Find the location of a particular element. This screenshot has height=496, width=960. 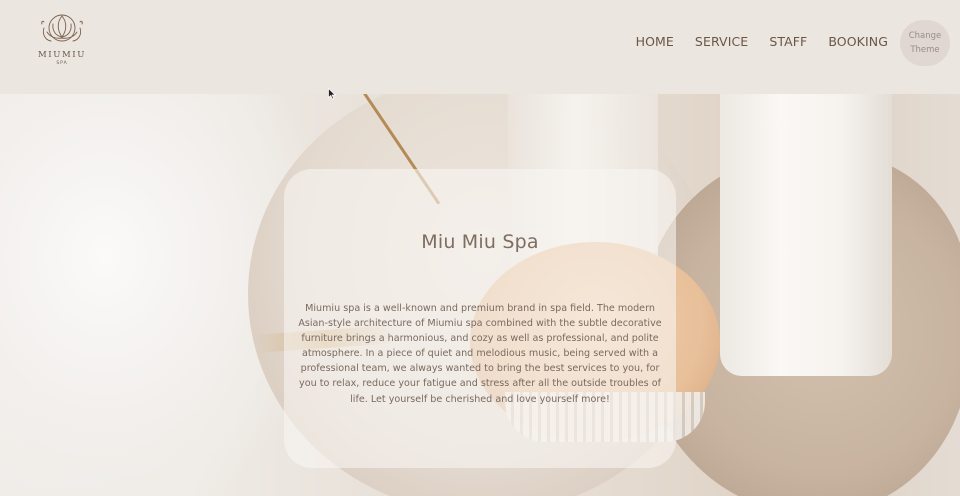

change-theme-button: Change Theme is located at coordinates (925, 43).